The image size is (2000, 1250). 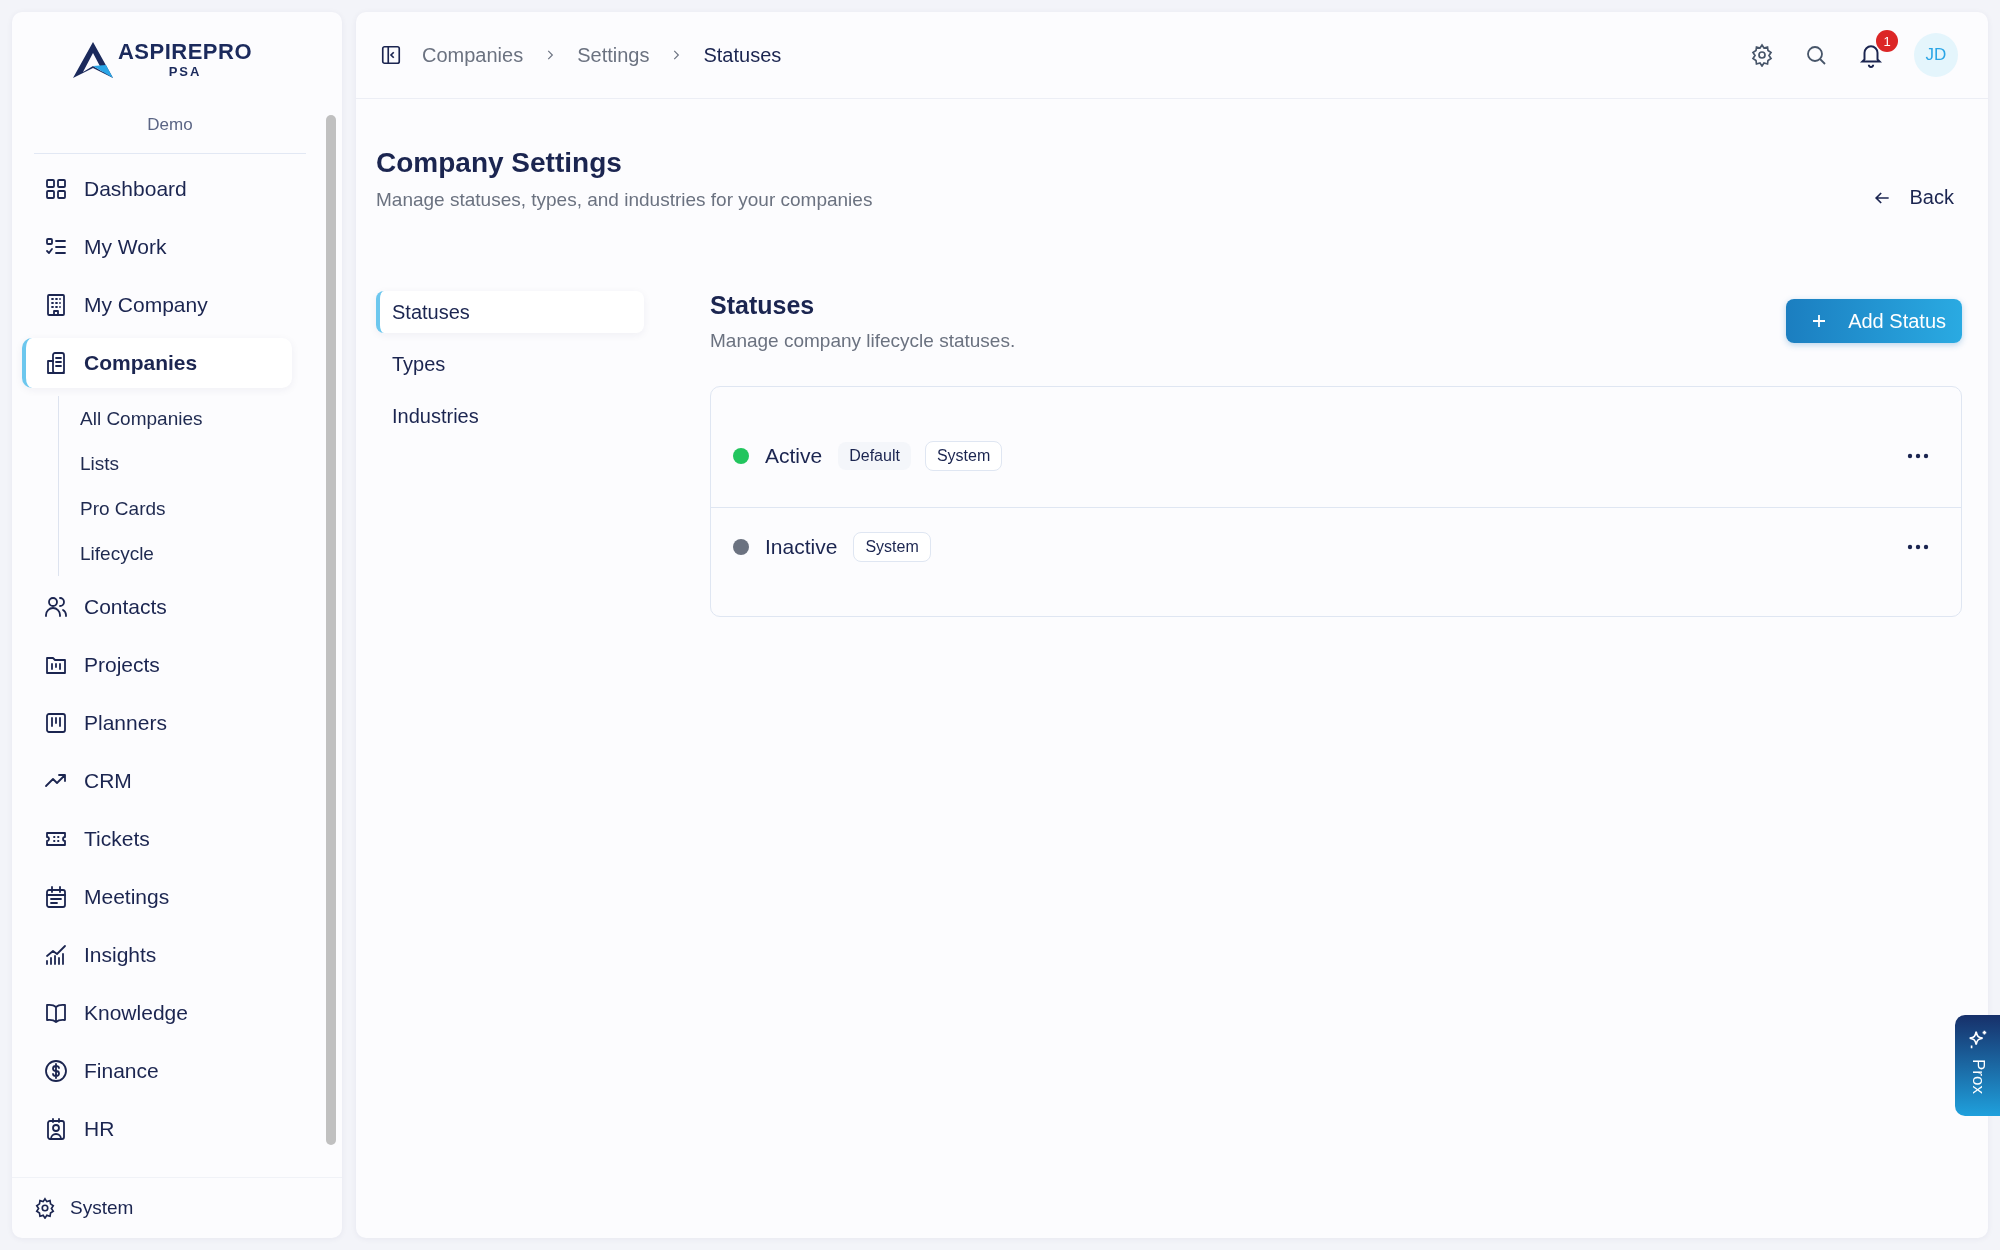 I want to click on notification-badge: 1, so click(x=1887, y=41).